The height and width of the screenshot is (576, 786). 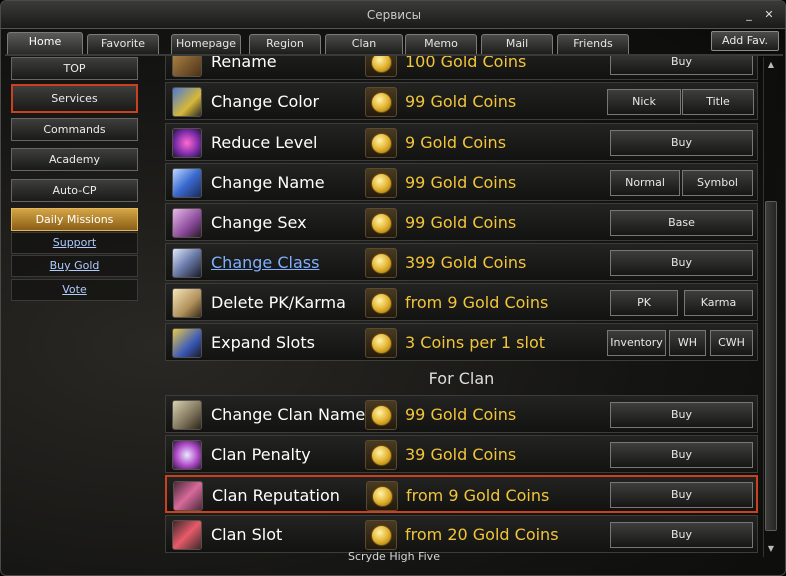 I want to click on base-button: Base, so click(x=681, y=223).